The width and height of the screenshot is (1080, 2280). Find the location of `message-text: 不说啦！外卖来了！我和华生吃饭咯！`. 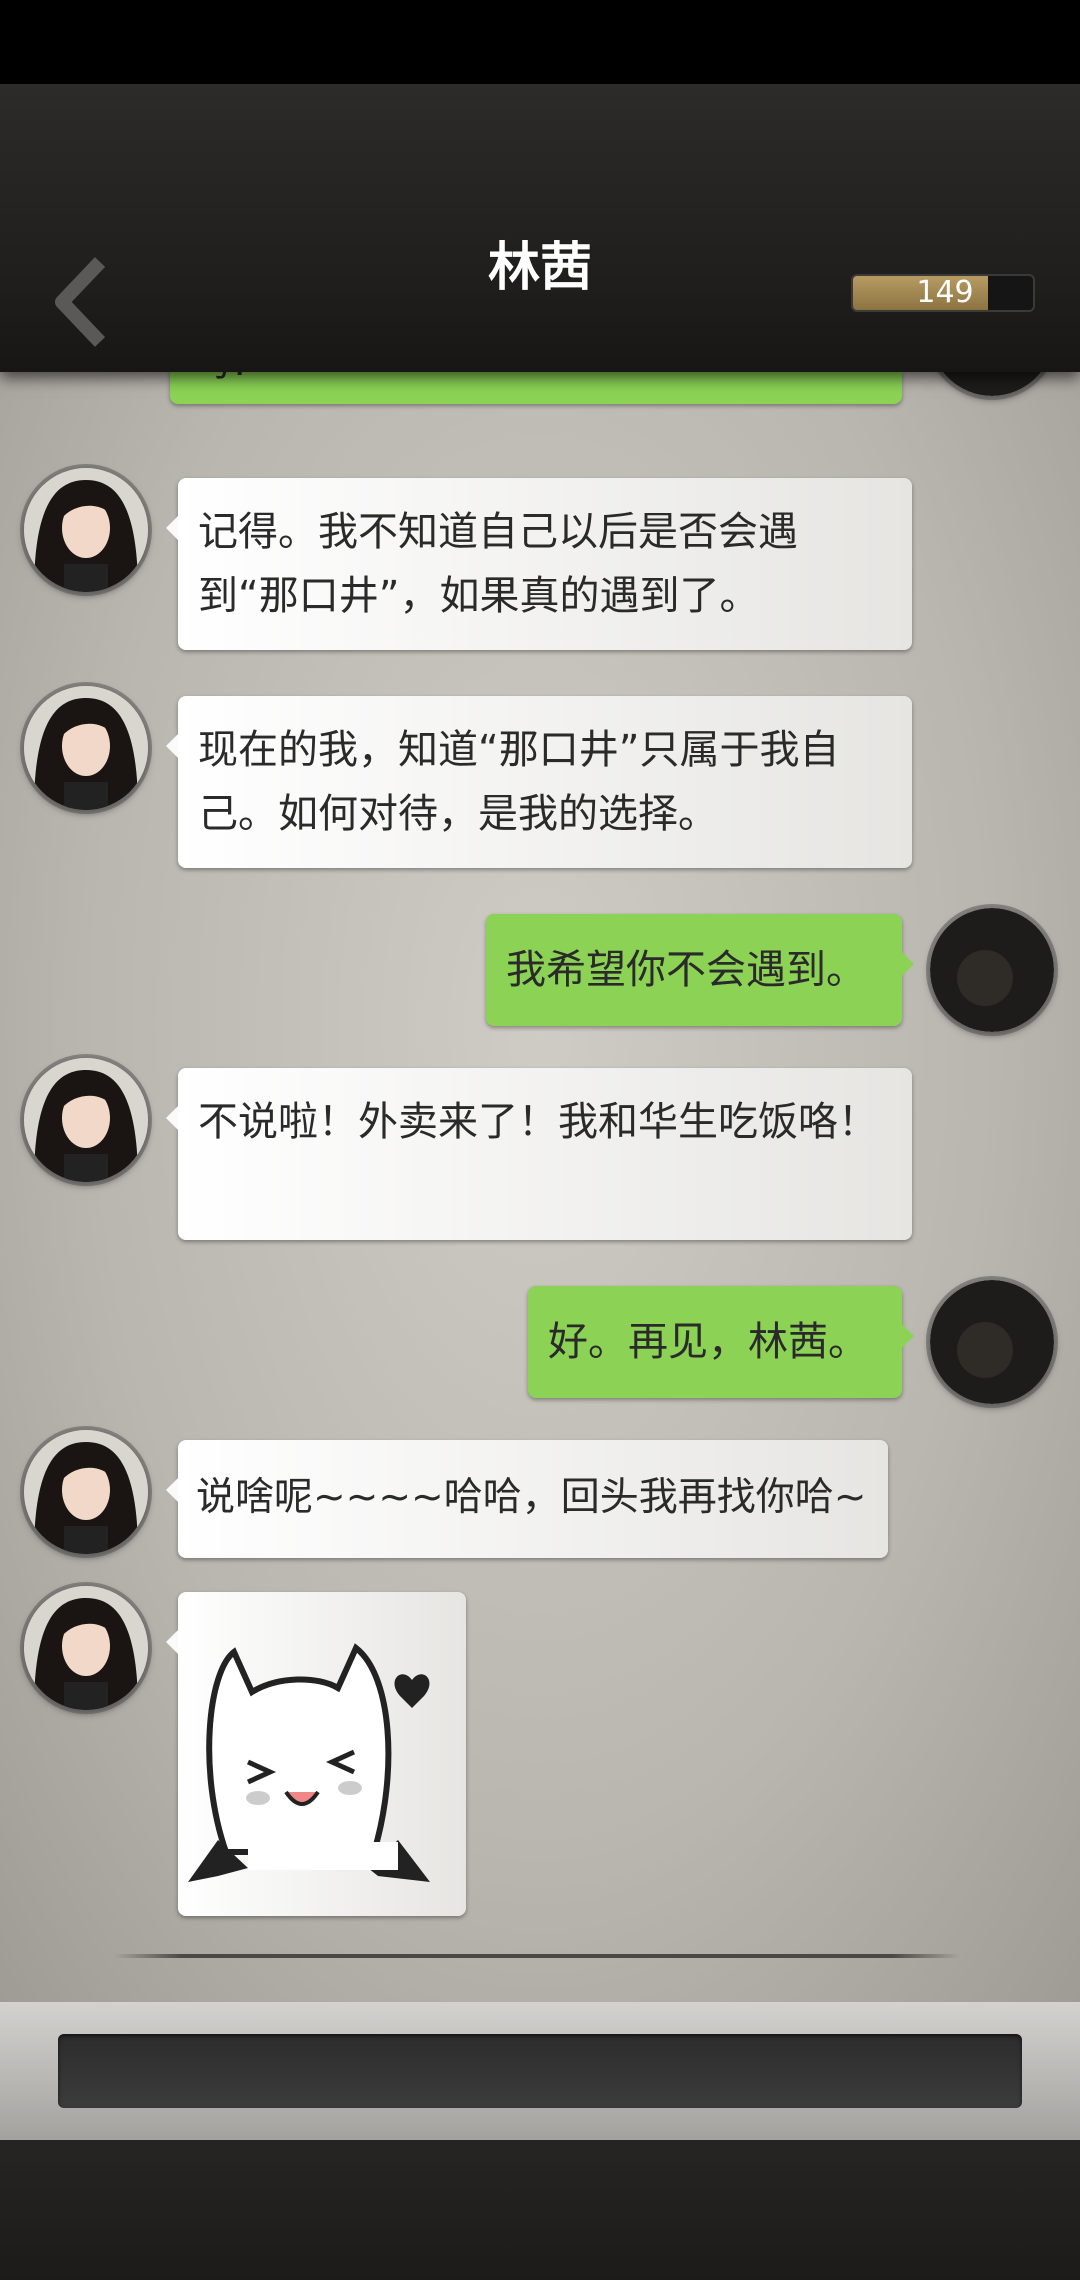

message-text: 不说啦！外卖来了！我和华生吃饭咯！ is located at coordinates (538, 1122).